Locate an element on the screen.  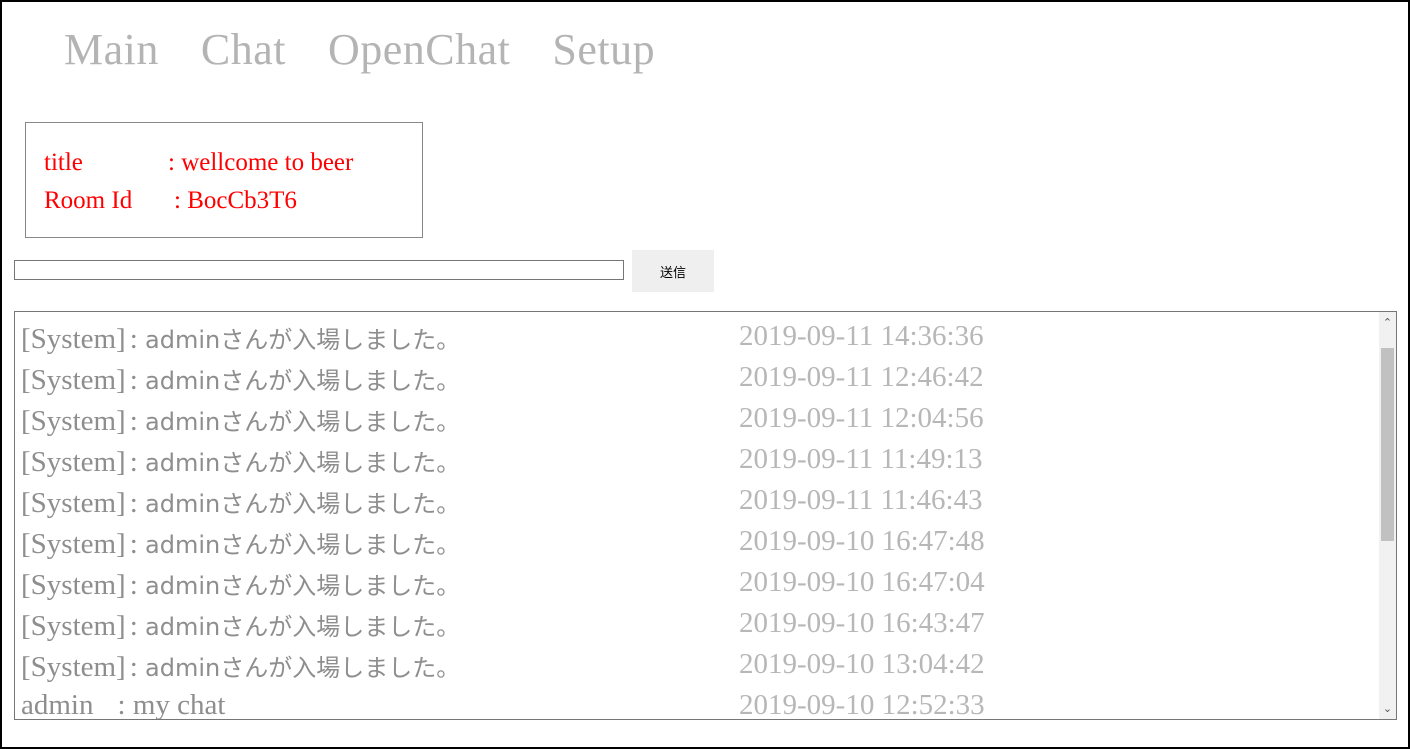
send-button: 送信 is located at coordinates (673, 271).